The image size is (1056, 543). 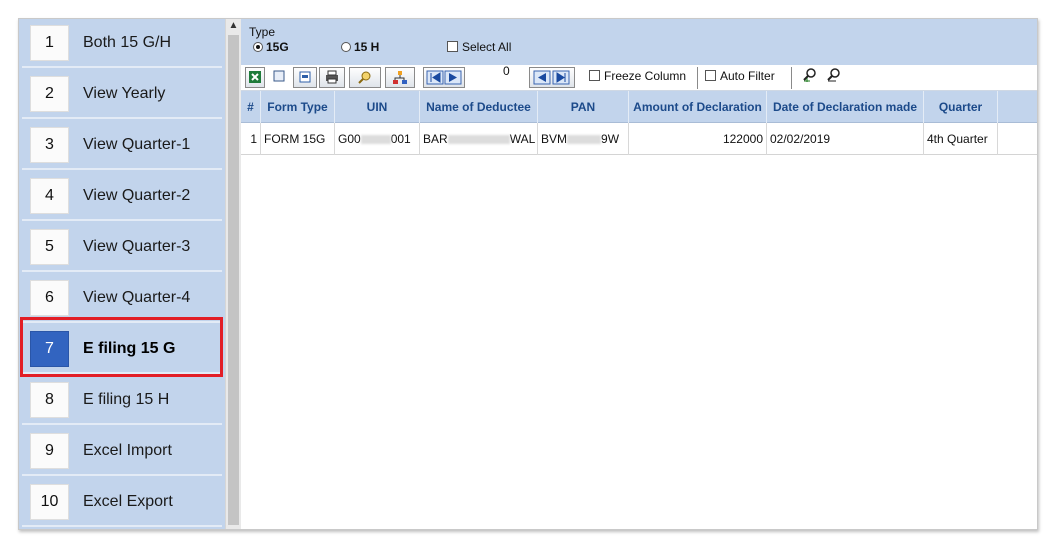 I want to click on page-number: 0, so click(x=506, y=71).